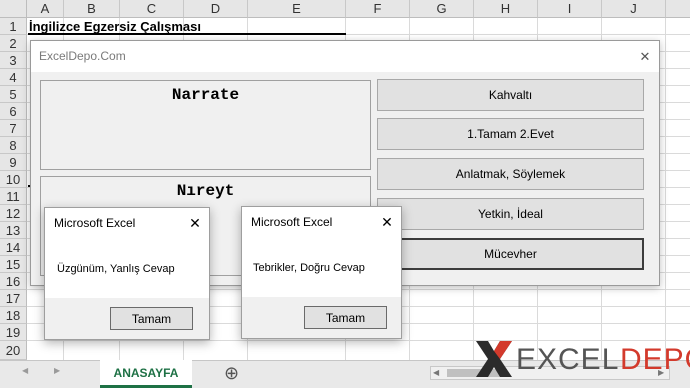 The height and width of the screenshot is (388, 690). What do you see at coordinates (116, 269) in the screenshot?
I see `msgbox-message: Üzgünüm, Yanlış Cevap` at bounding box center [116, 269].